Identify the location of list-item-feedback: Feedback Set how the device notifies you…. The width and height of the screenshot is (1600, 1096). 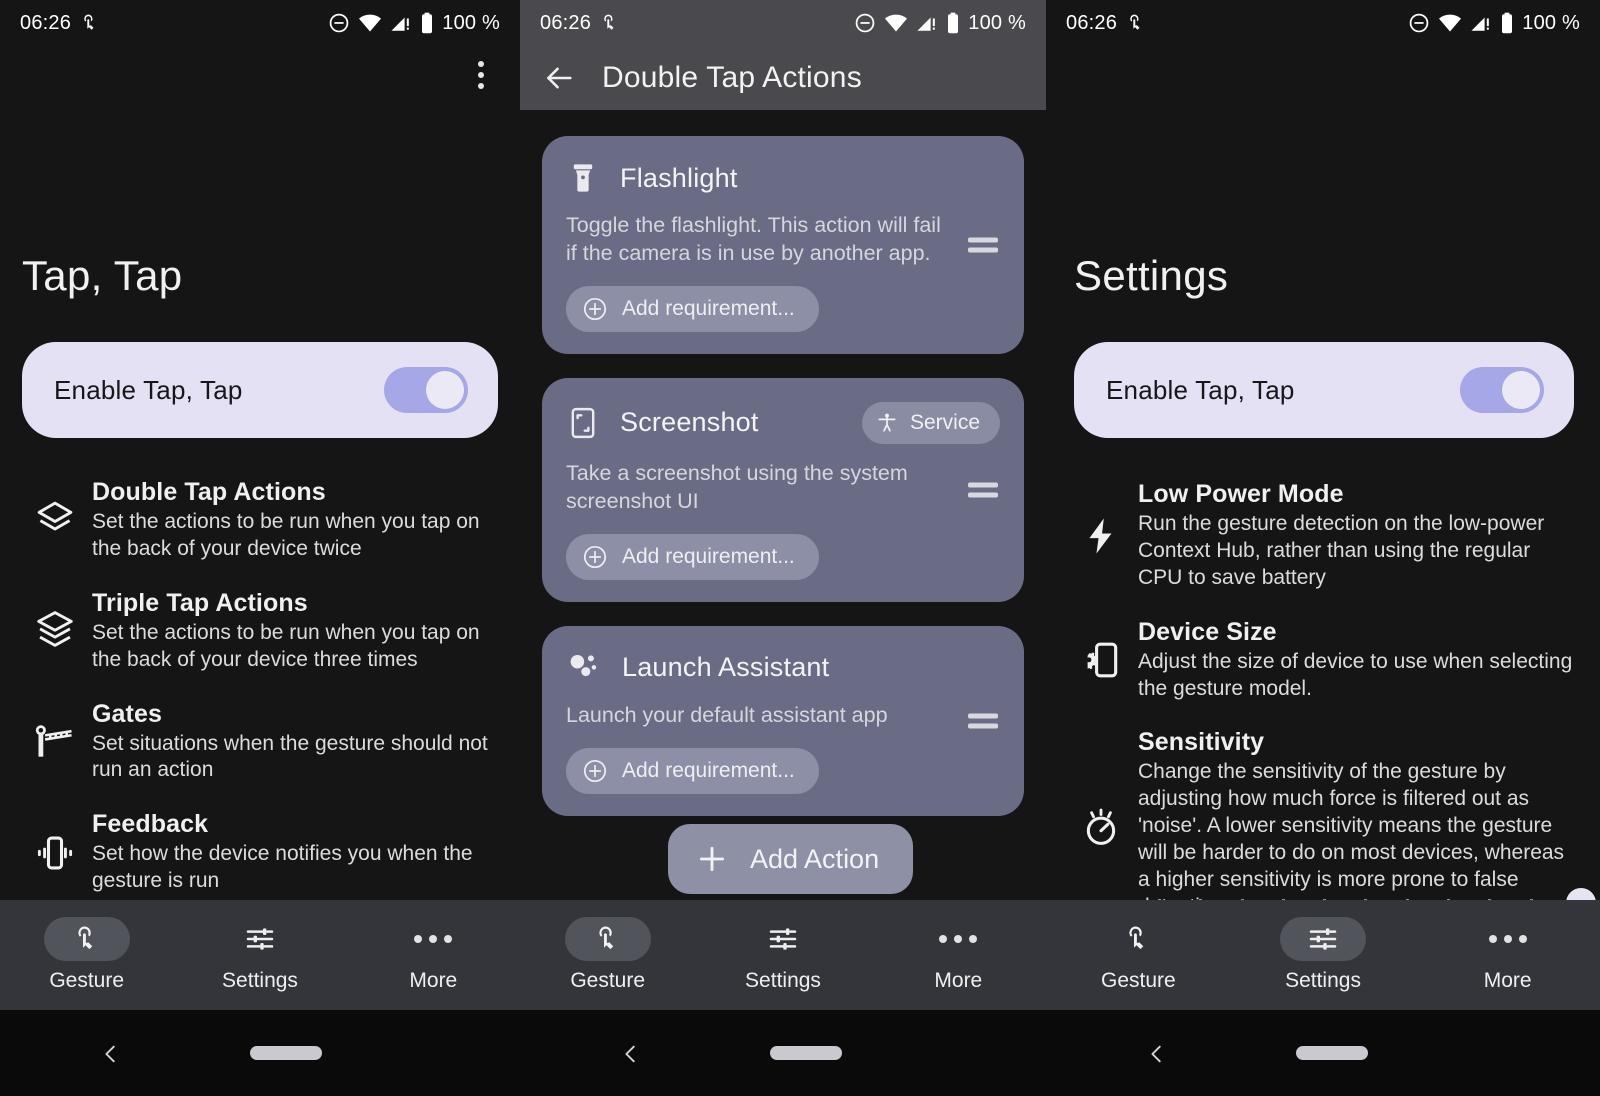
(260, 852).